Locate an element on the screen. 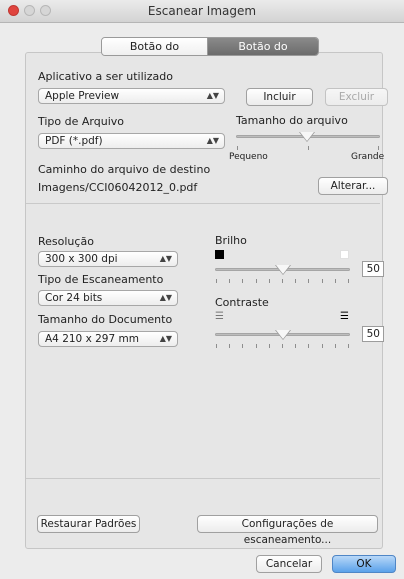 The width and height of the screenshot is (404, 579). dest-path: Imagens/CCI06042012_0.pdf is located at coordinates (118, 187).